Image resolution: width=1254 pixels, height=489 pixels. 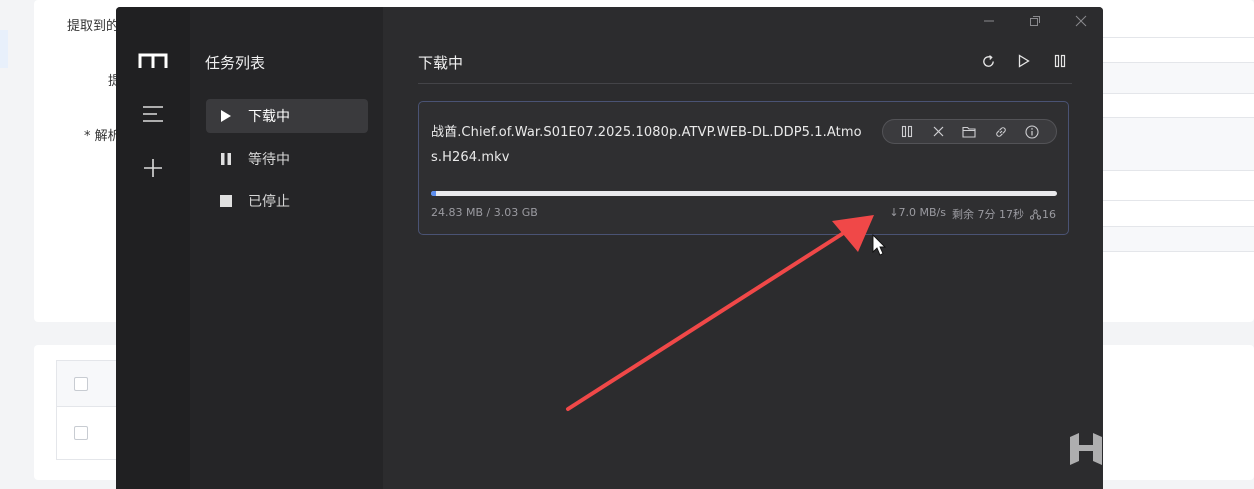 What do you see at coordinates (93, 26) in the screenshot?
I see `background-label-extracted: 提取到的` at bounding box center [93, 26].